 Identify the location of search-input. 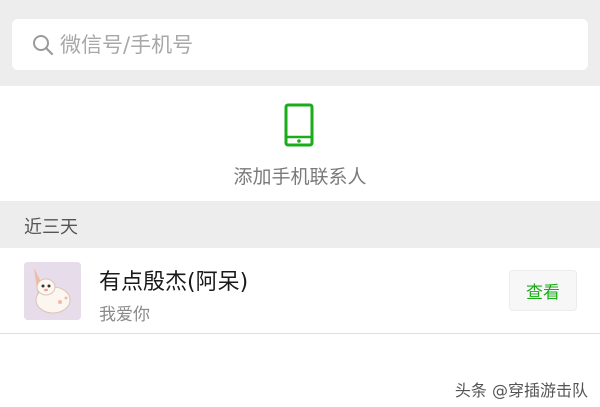
(300, 44).